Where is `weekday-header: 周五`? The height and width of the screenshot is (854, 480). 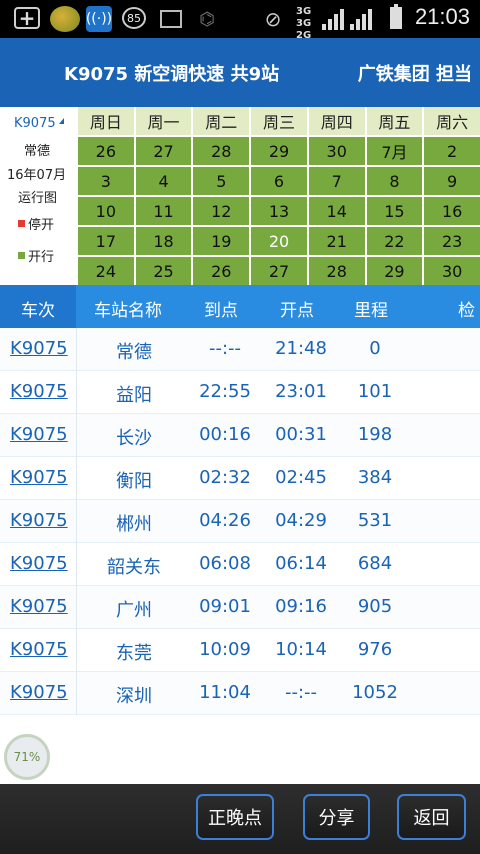
weekday-header: 周五 is located at coordinates (394, 121).